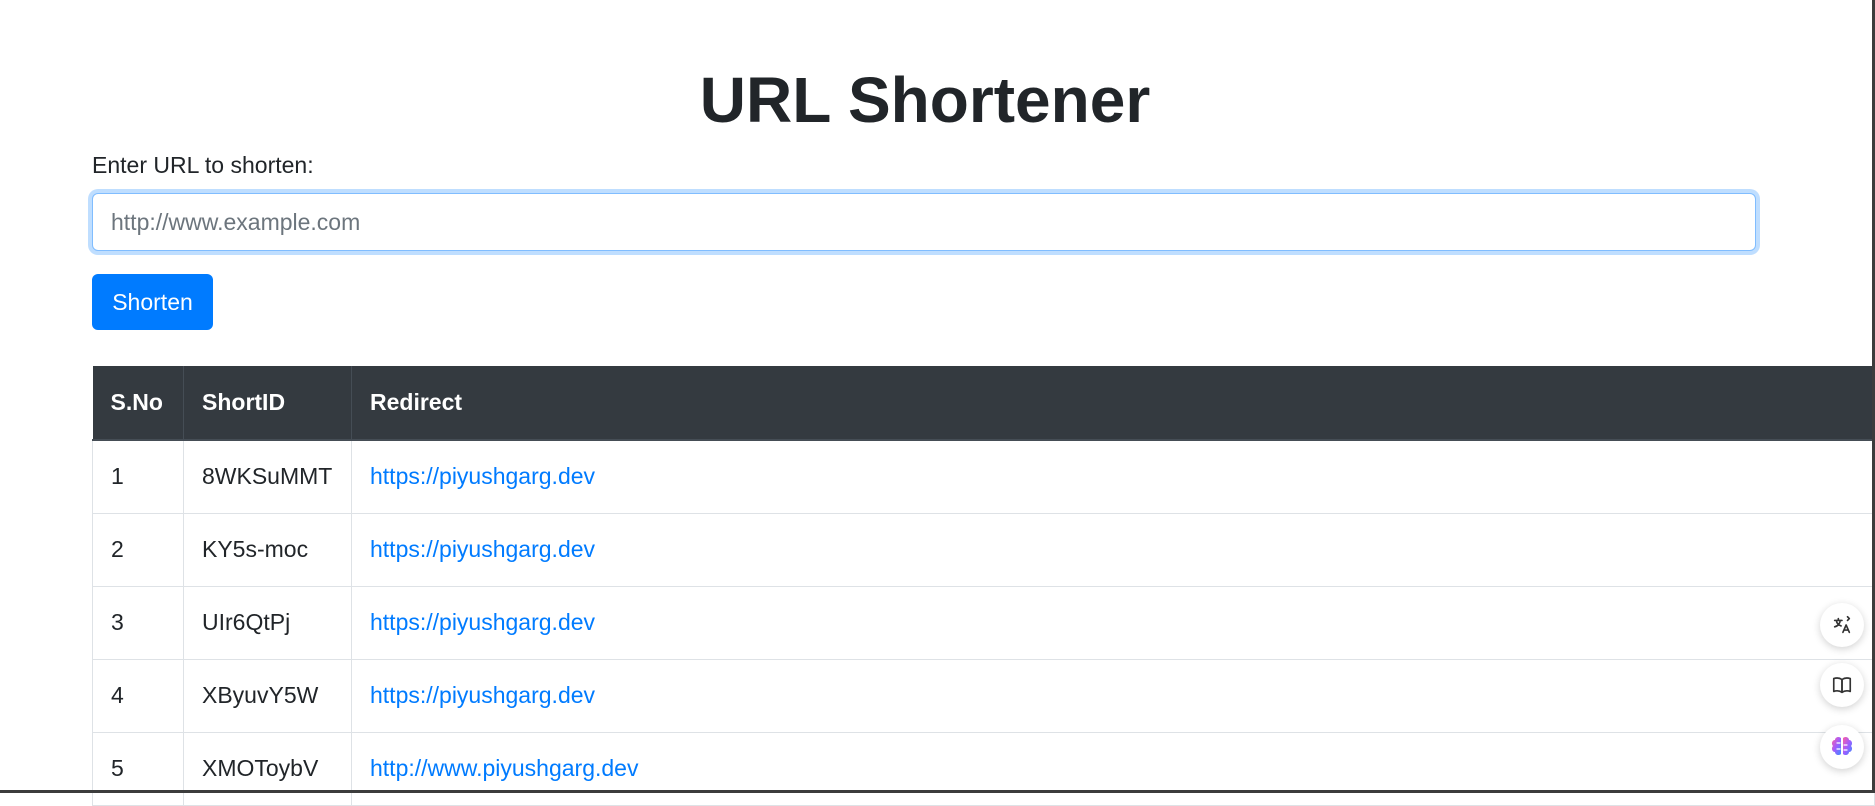  I want to click on url-input-label: Enter URL to shorten:, so click(203, 165).